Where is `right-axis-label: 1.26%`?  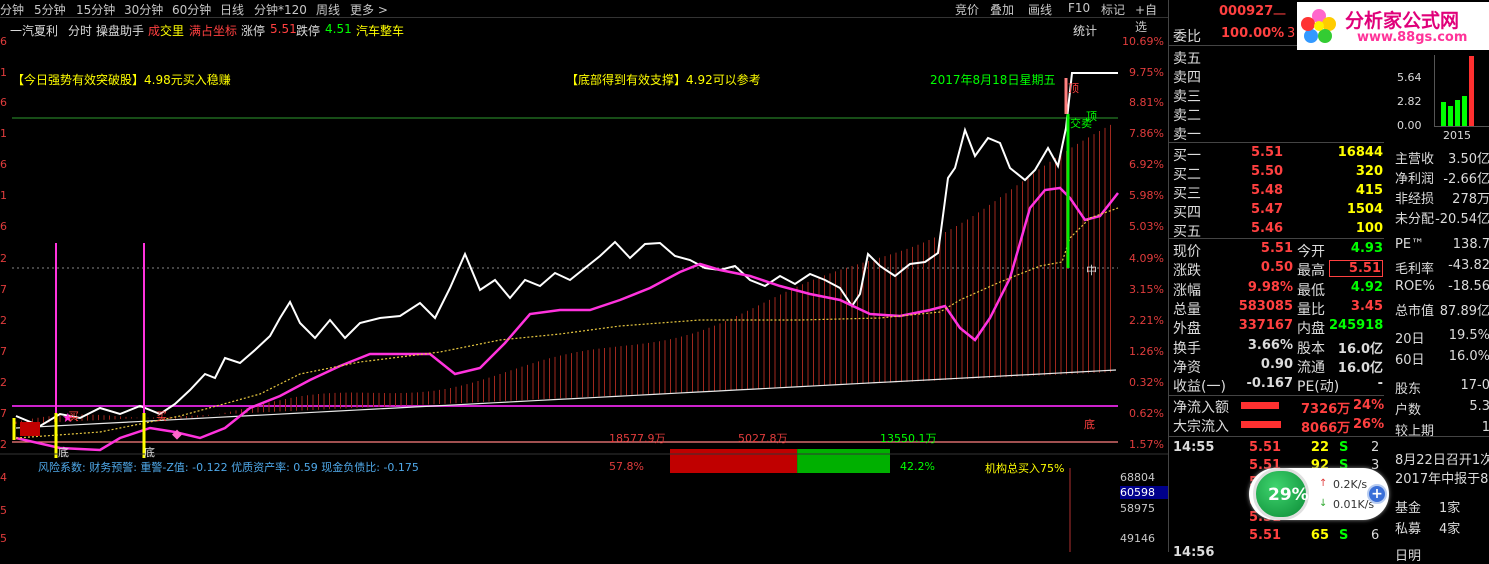
right-axis-label: 1.26% is located at coordinates (1146, 351).